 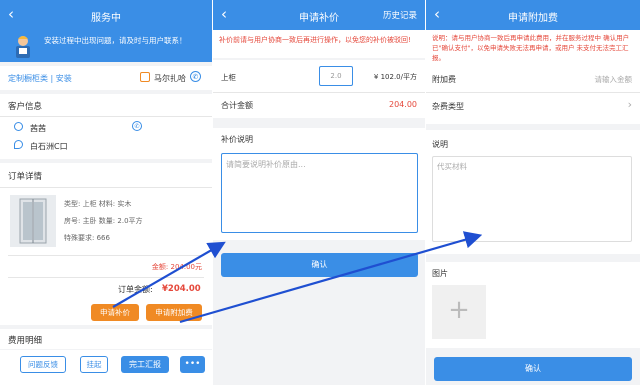 What do you see at coordinates (403, 104) in the screenshot?
I see `total-value: 204.00` at bounding box center [403, 104].